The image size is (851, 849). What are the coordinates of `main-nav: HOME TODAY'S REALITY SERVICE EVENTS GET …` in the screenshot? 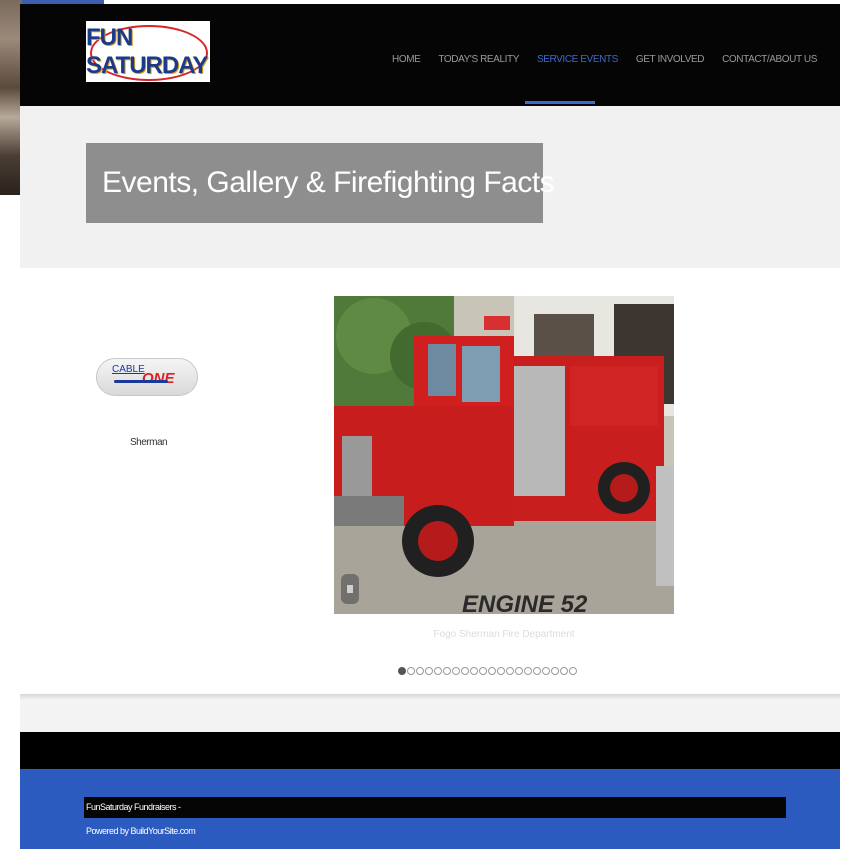 It's located at (604, 59).